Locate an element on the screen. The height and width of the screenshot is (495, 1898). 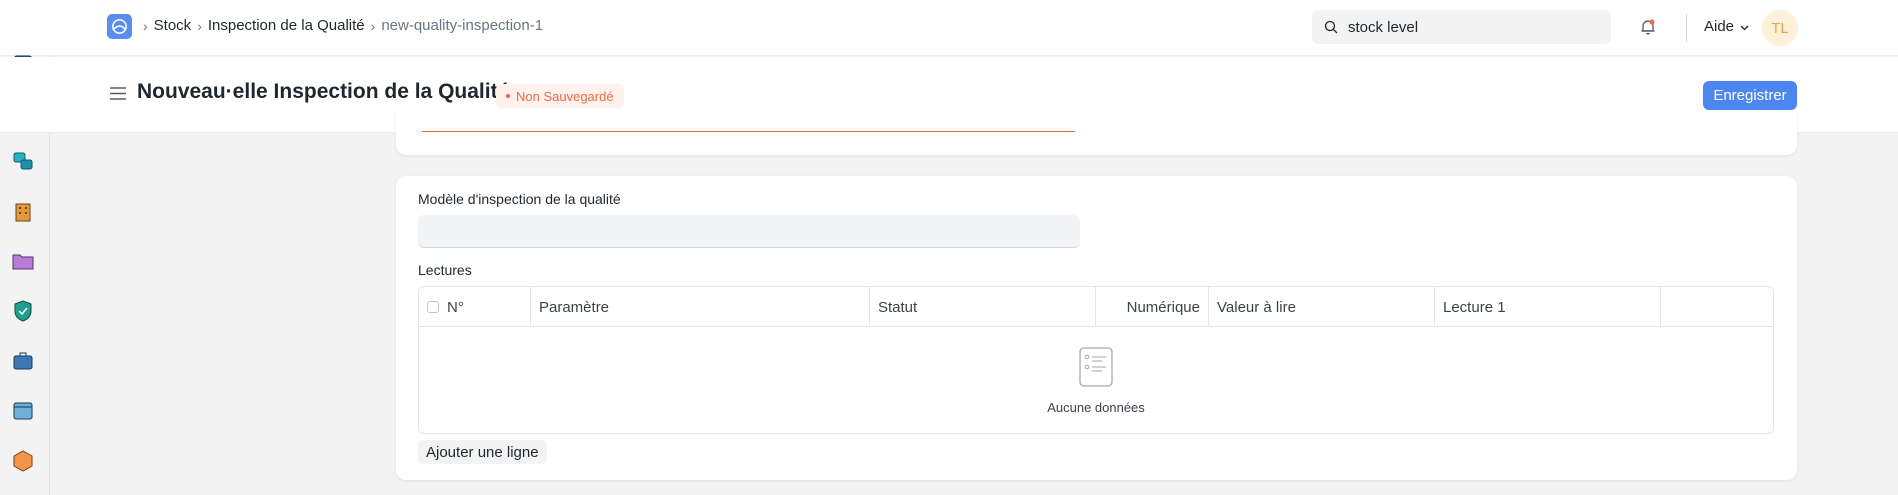
breadcrumb-quality-inspection: Inspection de la Qualité is located at coordinates (286, 25).